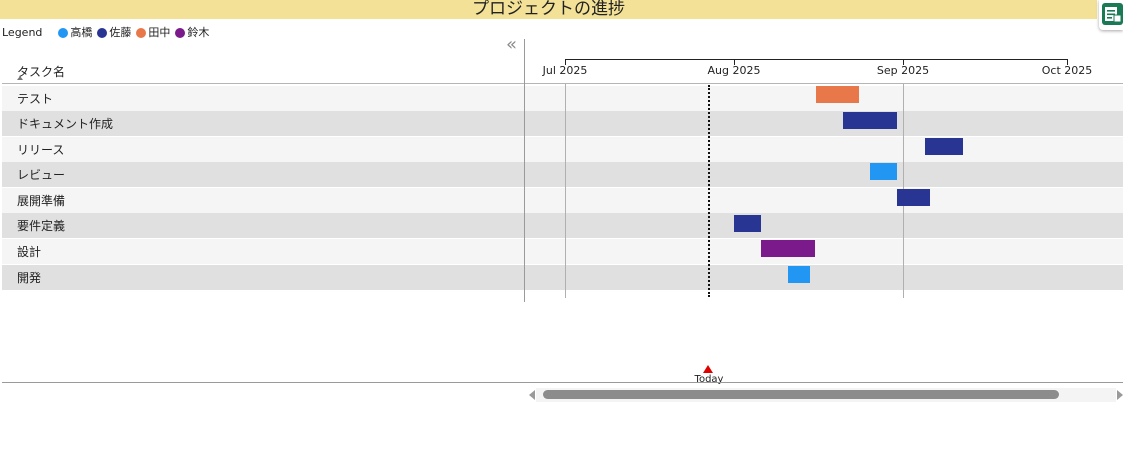 This screenshot has height=475, width=1123. I want to click on axis-tick-label: Jul 2025, so click(565, 70).